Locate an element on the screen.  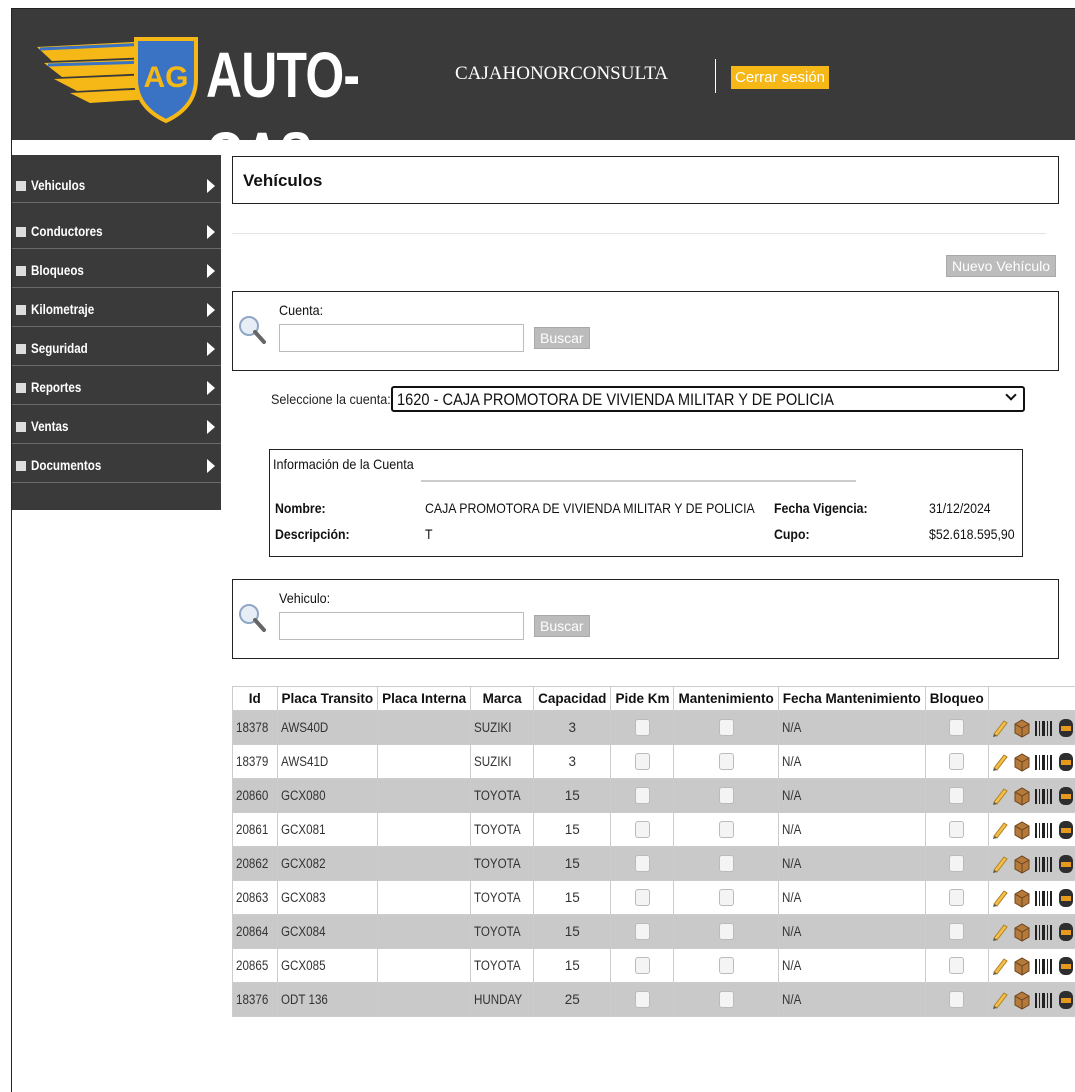
account-search-button: Buscar is located at coordinates (562, 338).